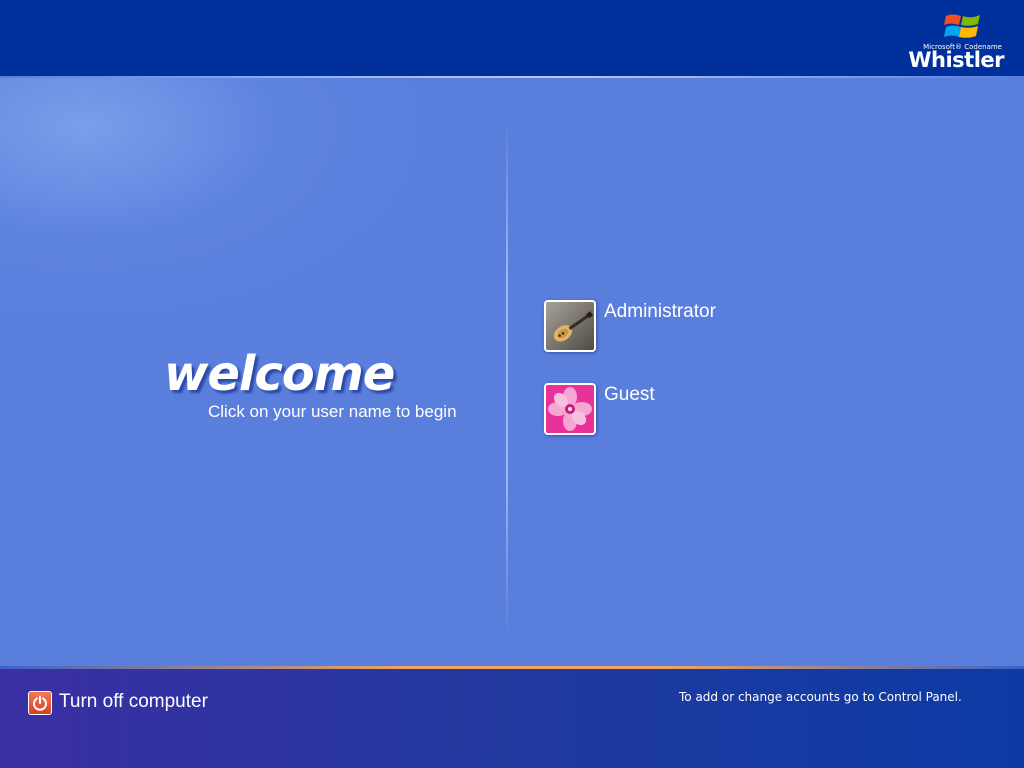 The image size is (1024, 768). What do you see at coordinates (512, 38) in the screenshot?
I see `top-bar: Microsoft® Codename Whistler` at bounding box center [512, 38].